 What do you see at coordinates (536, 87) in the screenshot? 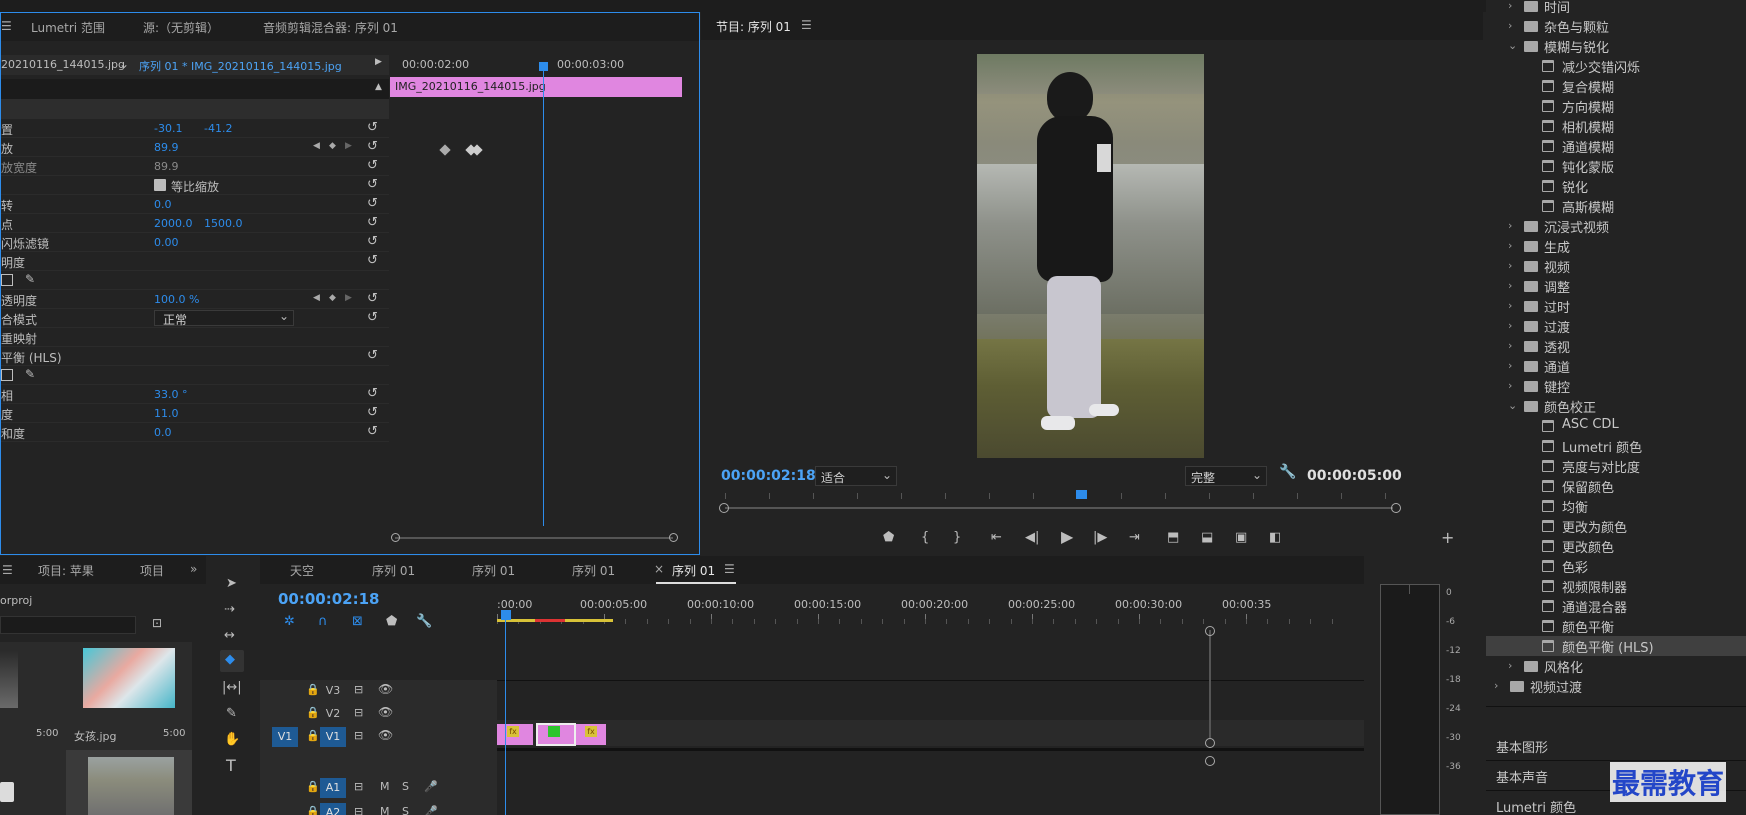
I see `ec-clip-bar: IMG_20210116_144015.jpg` at bounding box center [536, 87].